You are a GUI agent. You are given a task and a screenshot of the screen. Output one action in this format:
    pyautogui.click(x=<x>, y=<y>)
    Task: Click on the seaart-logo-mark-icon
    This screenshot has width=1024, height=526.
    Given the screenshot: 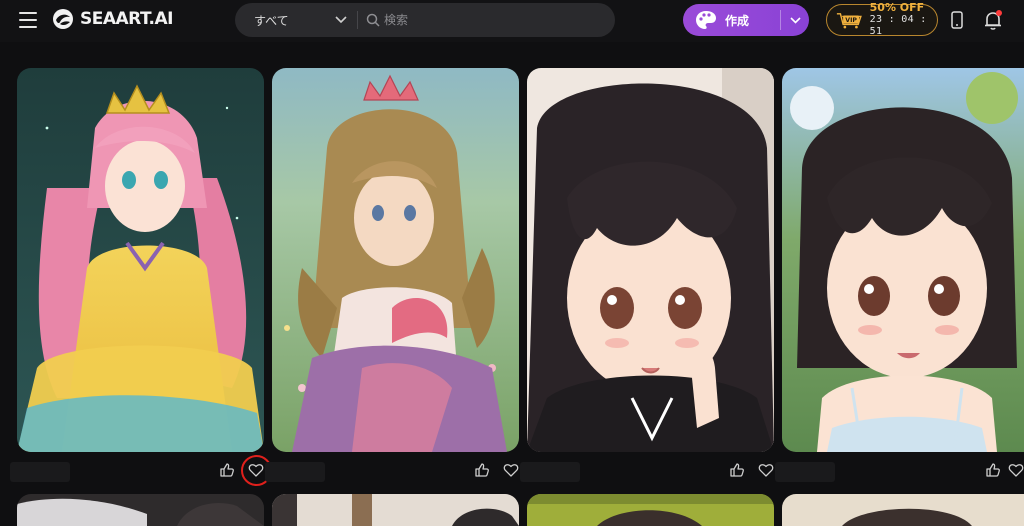 What is the action you would take?
    pyautogui.click(x=63, y=19)
    